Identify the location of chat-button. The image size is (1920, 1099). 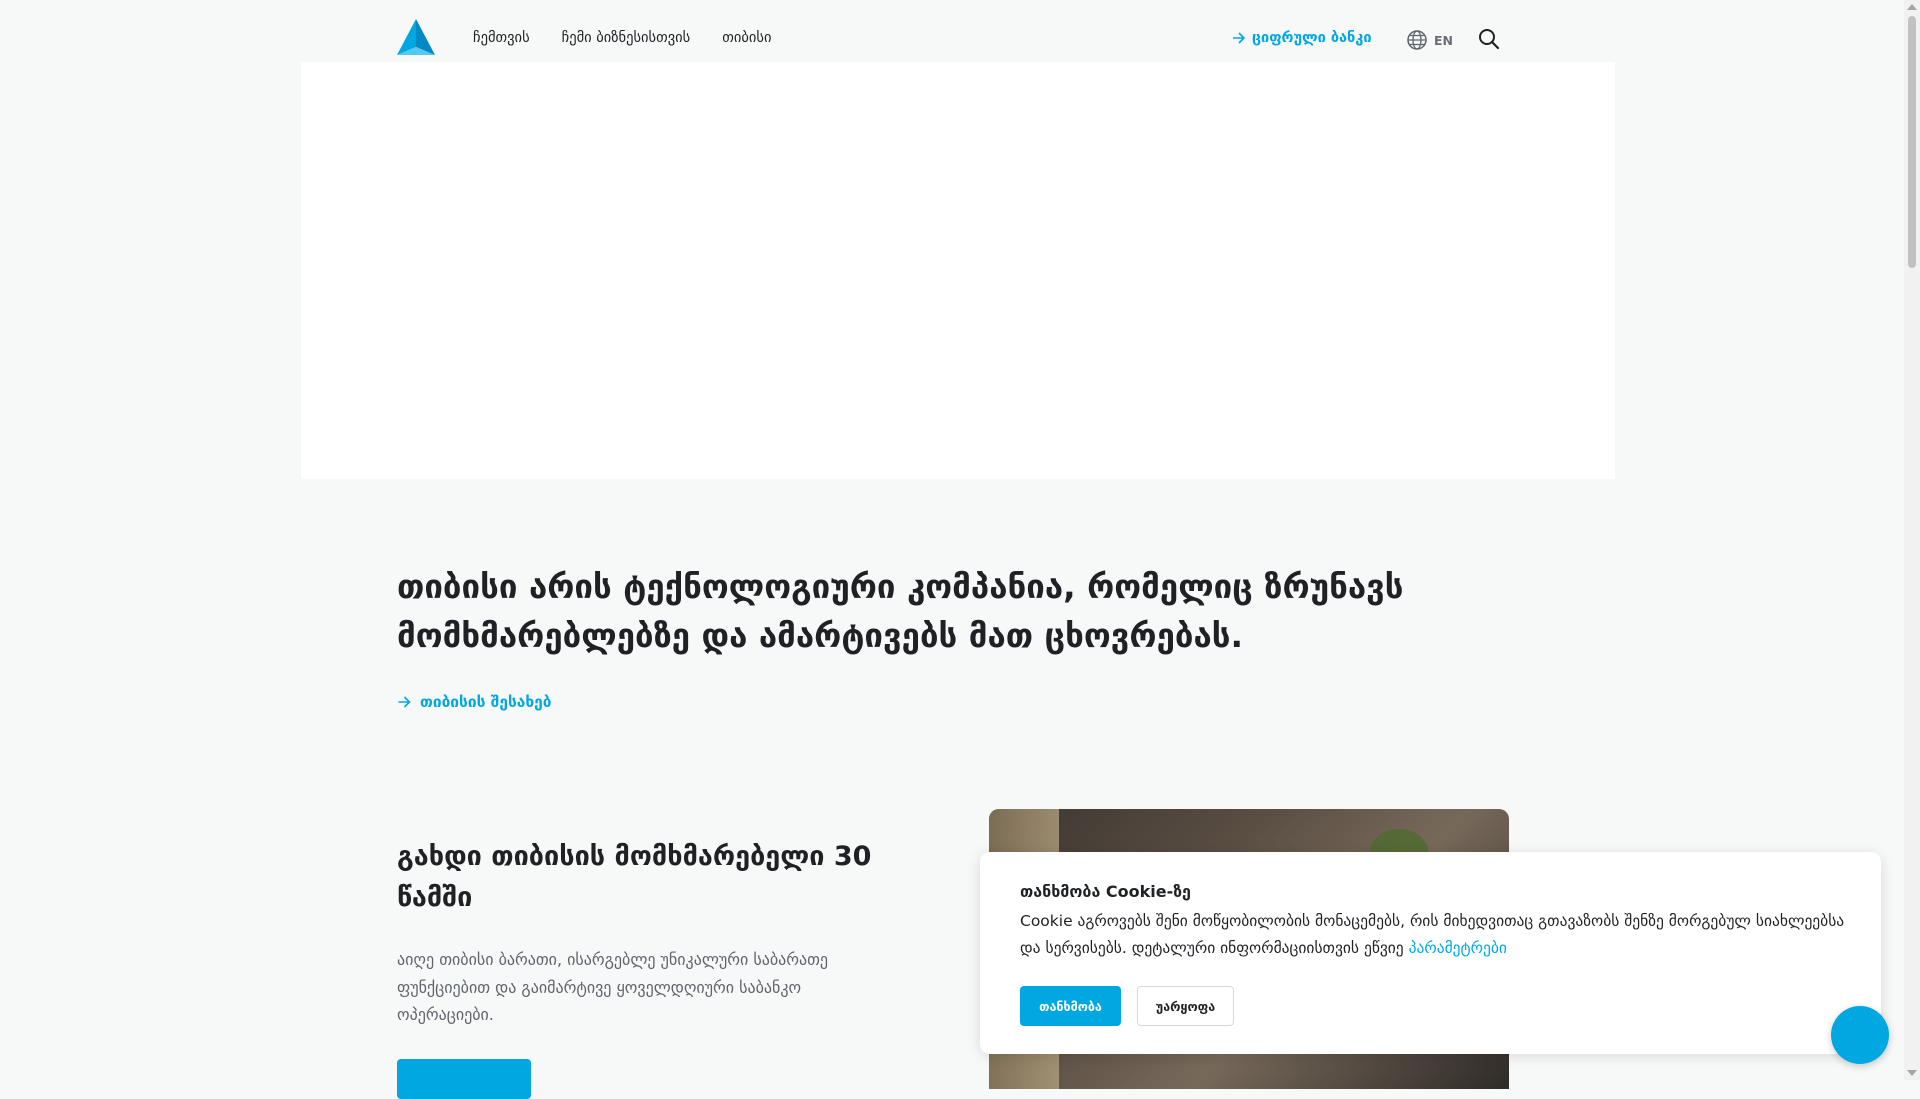
(1860, 1035).